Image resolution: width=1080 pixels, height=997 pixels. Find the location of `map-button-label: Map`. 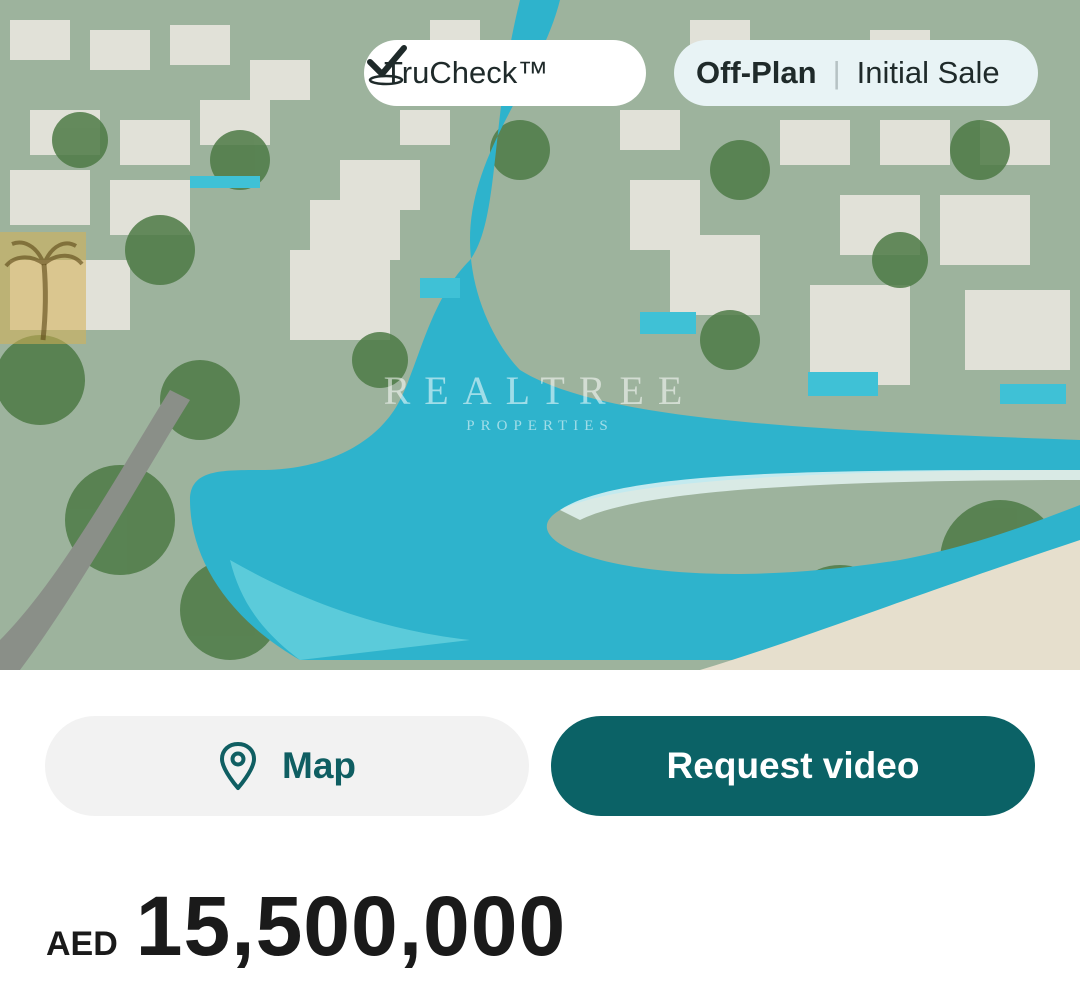

map-button-label: Map is located at coordinates (319, 765).